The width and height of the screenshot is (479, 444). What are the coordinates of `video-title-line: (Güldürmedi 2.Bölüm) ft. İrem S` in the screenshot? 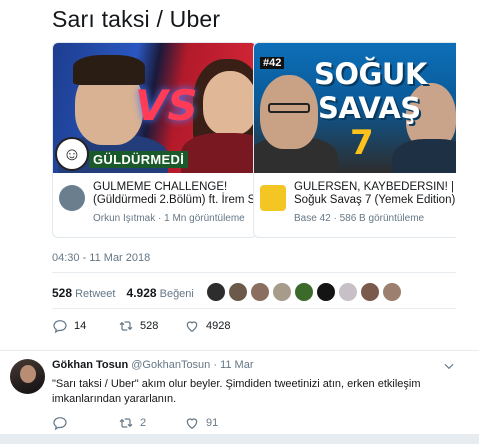 It's located at (174, 200).